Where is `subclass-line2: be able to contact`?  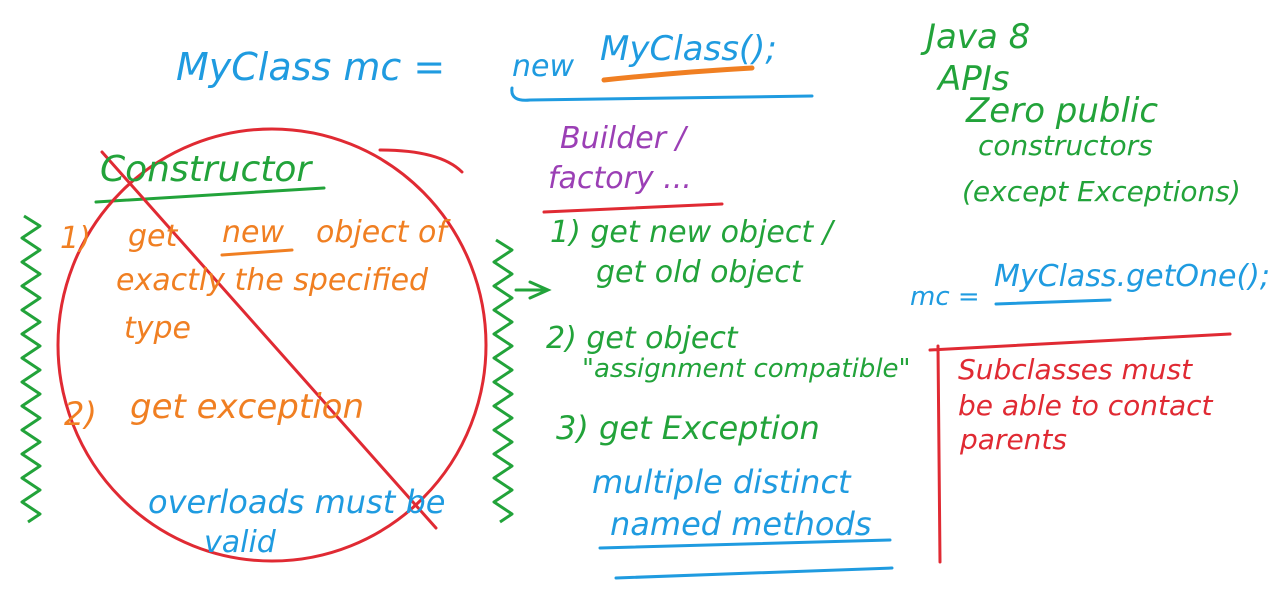 subclass-line2: be able to contact is located at coordinates (1085, 405).